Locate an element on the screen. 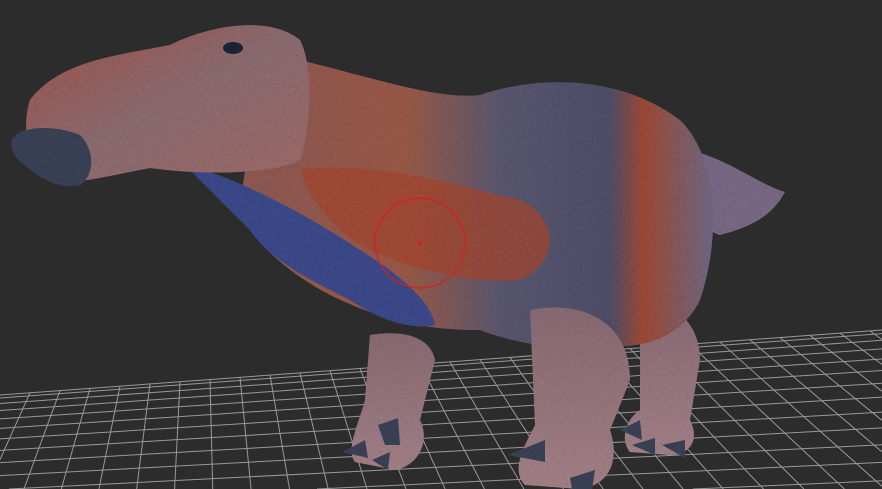 This screenshot has height=489, width=882. beak is located at coordinates (51, 157).